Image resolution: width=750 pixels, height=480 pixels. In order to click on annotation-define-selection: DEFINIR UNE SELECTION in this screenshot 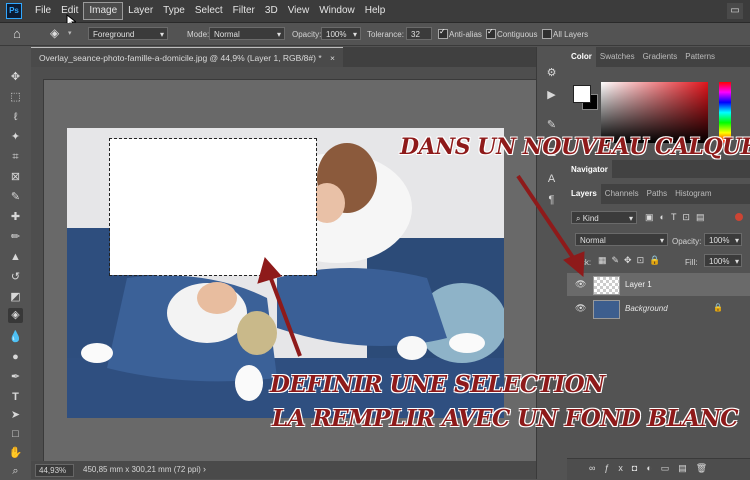, I will do `click(437, 384)`.